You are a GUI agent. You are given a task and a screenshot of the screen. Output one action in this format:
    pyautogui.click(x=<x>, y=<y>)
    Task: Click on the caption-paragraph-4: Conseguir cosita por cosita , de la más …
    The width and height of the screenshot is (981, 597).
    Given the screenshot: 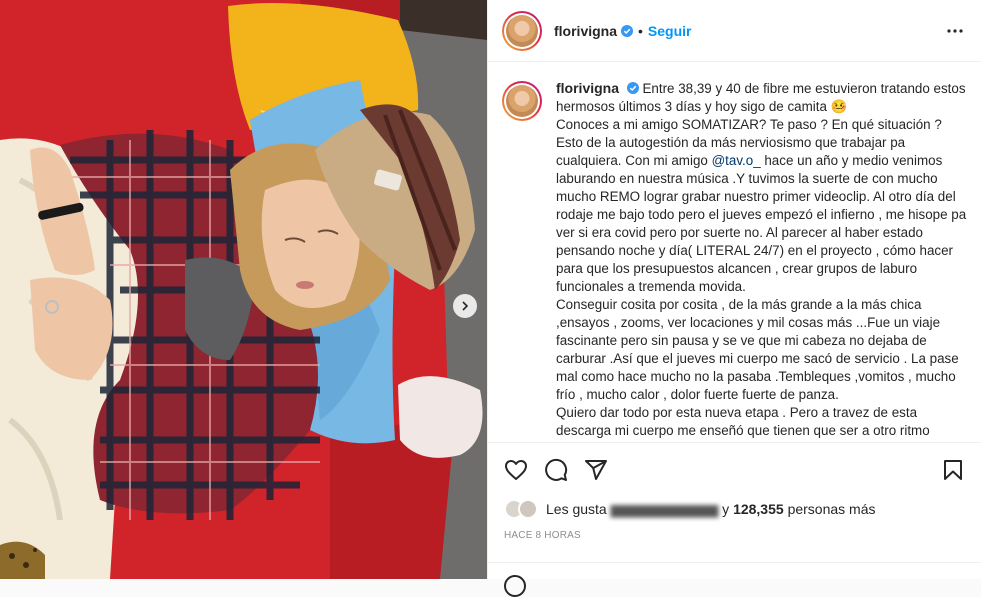 What is the action you would take?
    pyautogui.click(x=757, y=349)
    